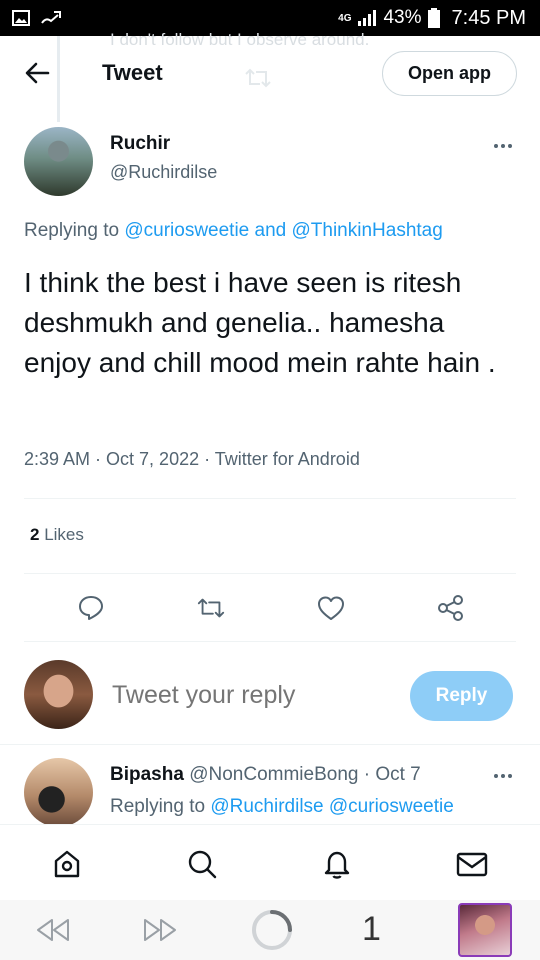 Image resolution: width=540 pixels, height=960 pixels. What do you see at coordinates (35, 534) in the screenshot?
I see `likes-number: 2` at bounding box center [35, 534].